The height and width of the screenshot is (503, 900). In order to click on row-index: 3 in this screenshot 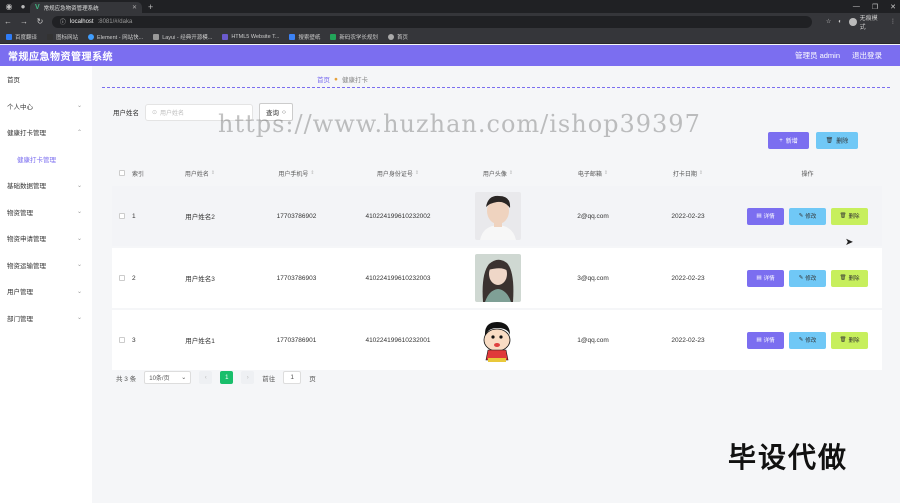, I will do `click(134, 340)`.